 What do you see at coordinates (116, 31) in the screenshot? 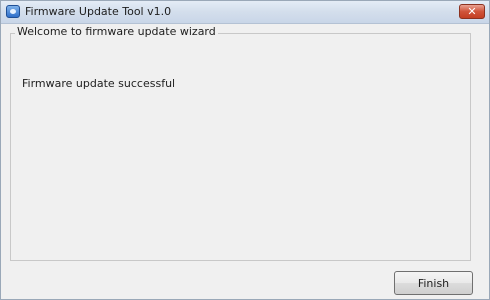
I see `group-box-title: Welcome to firmware update wizard` at bounding box center [116, 31].